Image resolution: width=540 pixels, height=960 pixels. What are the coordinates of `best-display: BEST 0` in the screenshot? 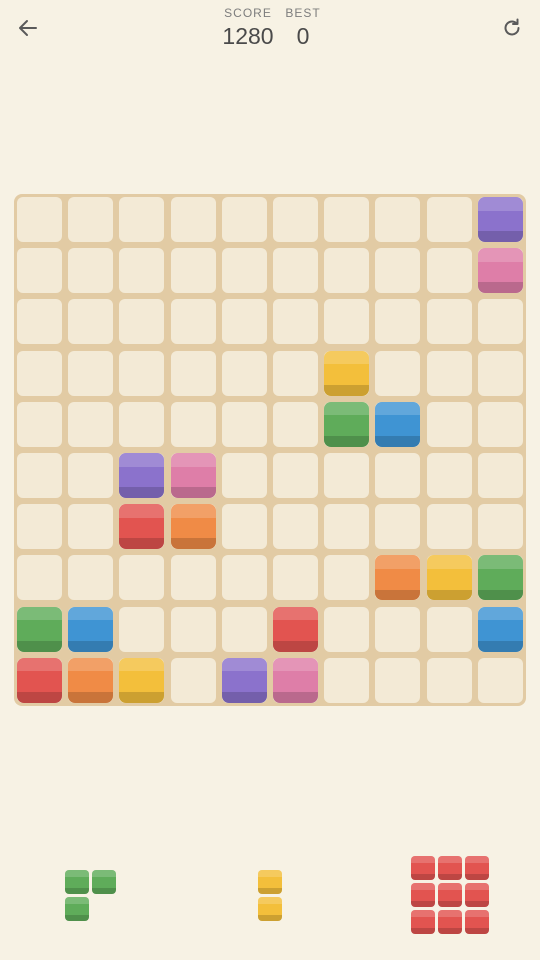 It's located at (303, 28).